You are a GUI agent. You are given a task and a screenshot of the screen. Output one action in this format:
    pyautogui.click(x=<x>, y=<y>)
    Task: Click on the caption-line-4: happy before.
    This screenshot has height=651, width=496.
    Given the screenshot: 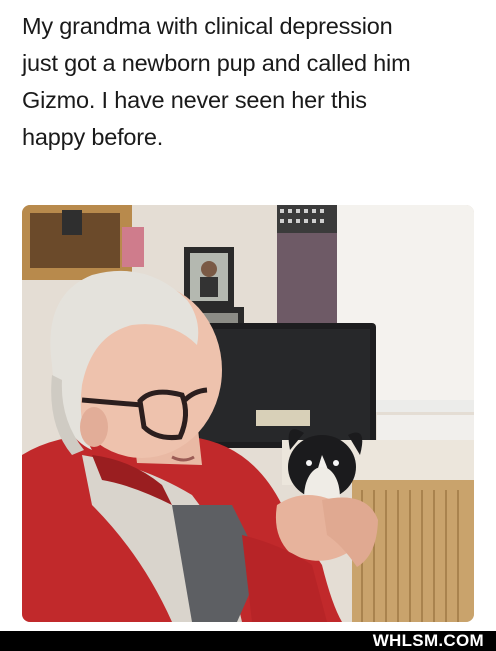 What is the action you would take?
    pyautogui.click(x=93, y=137)
    